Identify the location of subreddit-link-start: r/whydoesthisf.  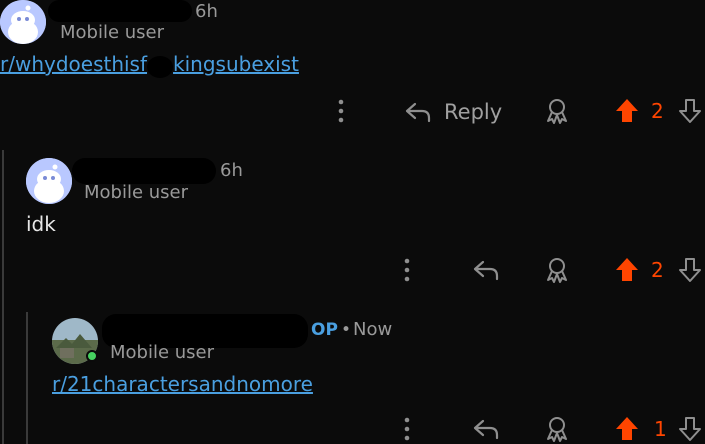
(73, 64).